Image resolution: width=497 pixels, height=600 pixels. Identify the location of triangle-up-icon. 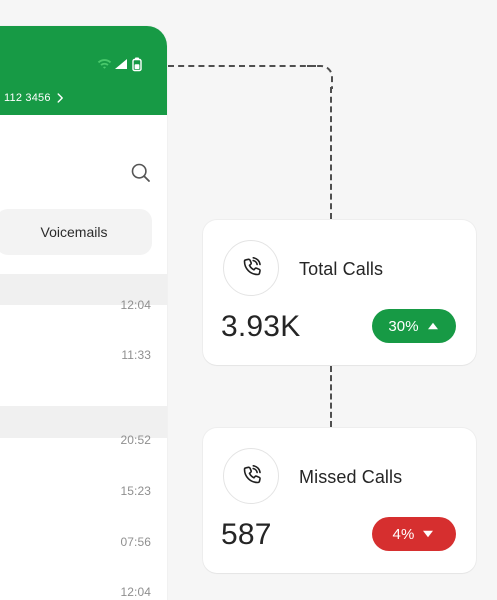
(432, 326).